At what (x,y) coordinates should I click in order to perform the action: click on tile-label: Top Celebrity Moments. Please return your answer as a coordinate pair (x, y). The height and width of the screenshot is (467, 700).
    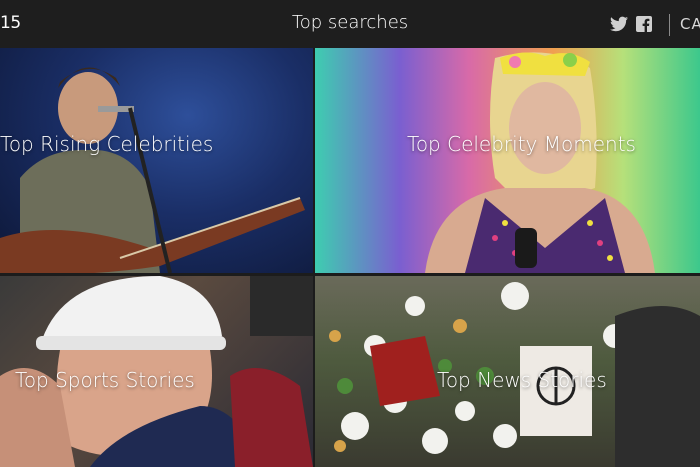
    Looking at the image, I should click on (521, 144).